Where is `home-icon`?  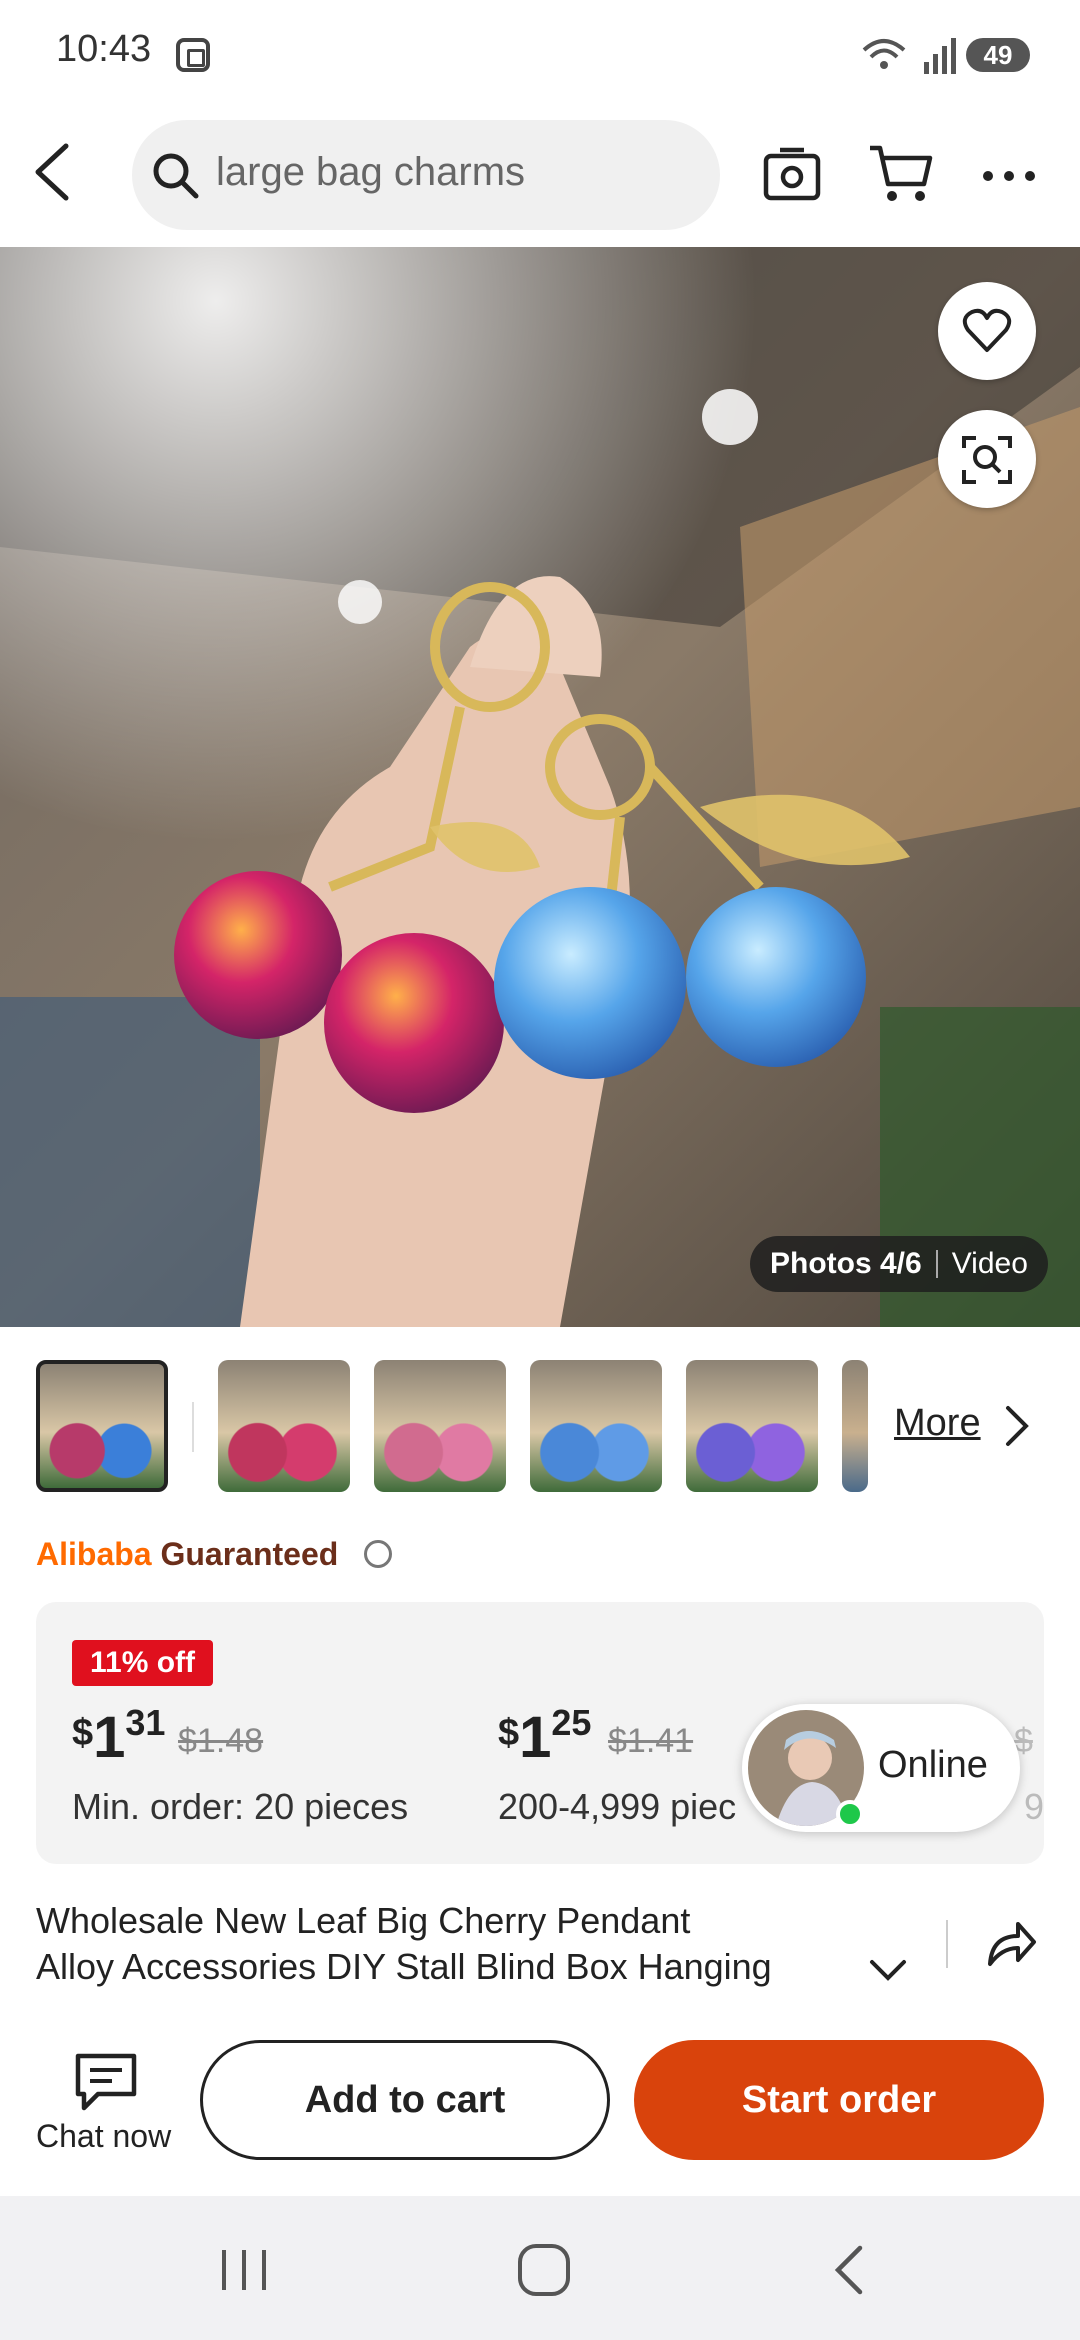
home-icon is located at coordinates (544, 2270).